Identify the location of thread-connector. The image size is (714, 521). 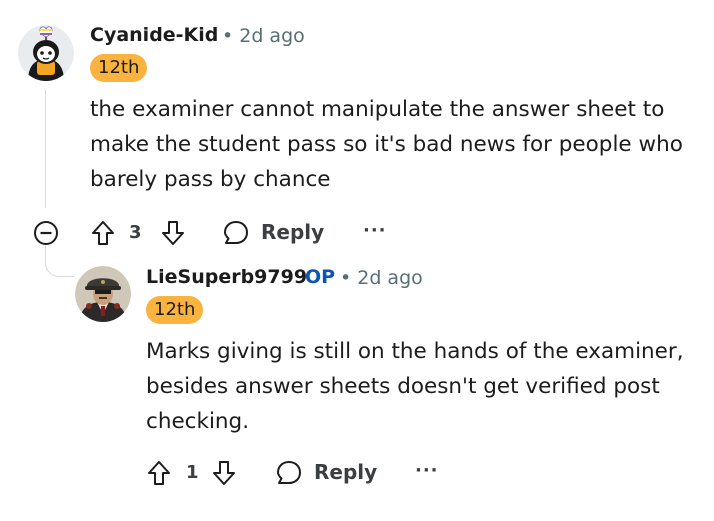
(59, 261).